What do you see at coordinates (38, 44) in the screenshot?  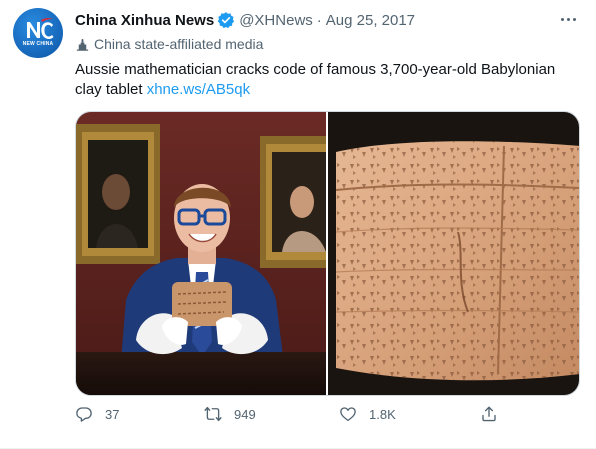 I see `avatar-caption: NEW CHINA` at bounding box center [38, 44].